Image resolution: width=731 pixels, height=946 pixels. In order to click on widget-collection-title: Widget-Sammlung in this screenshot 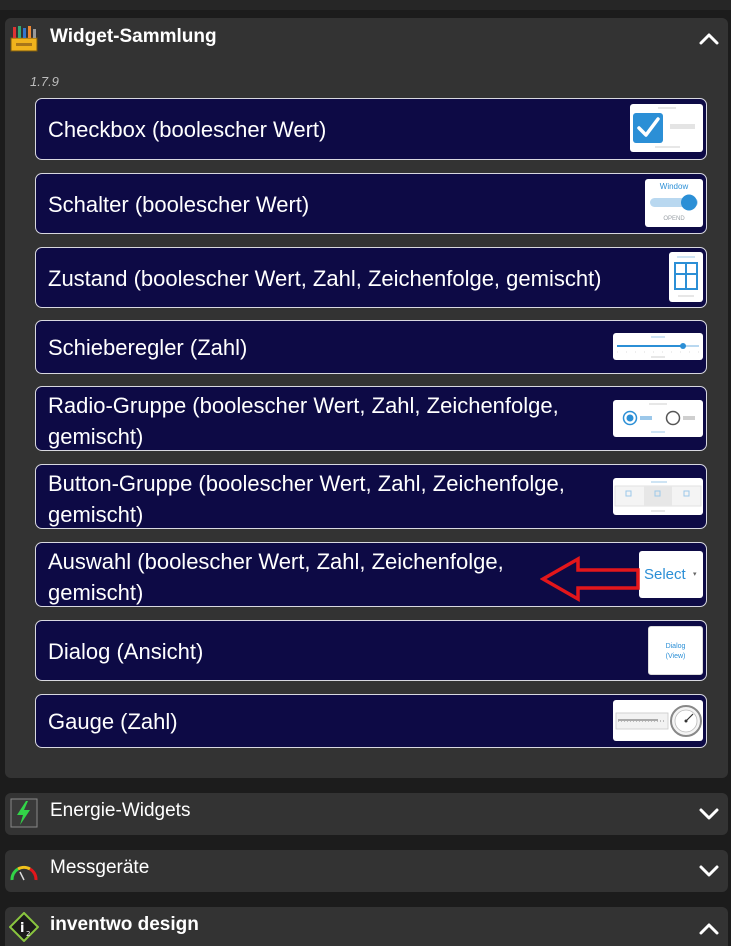, I will do `click(133, 36)`.